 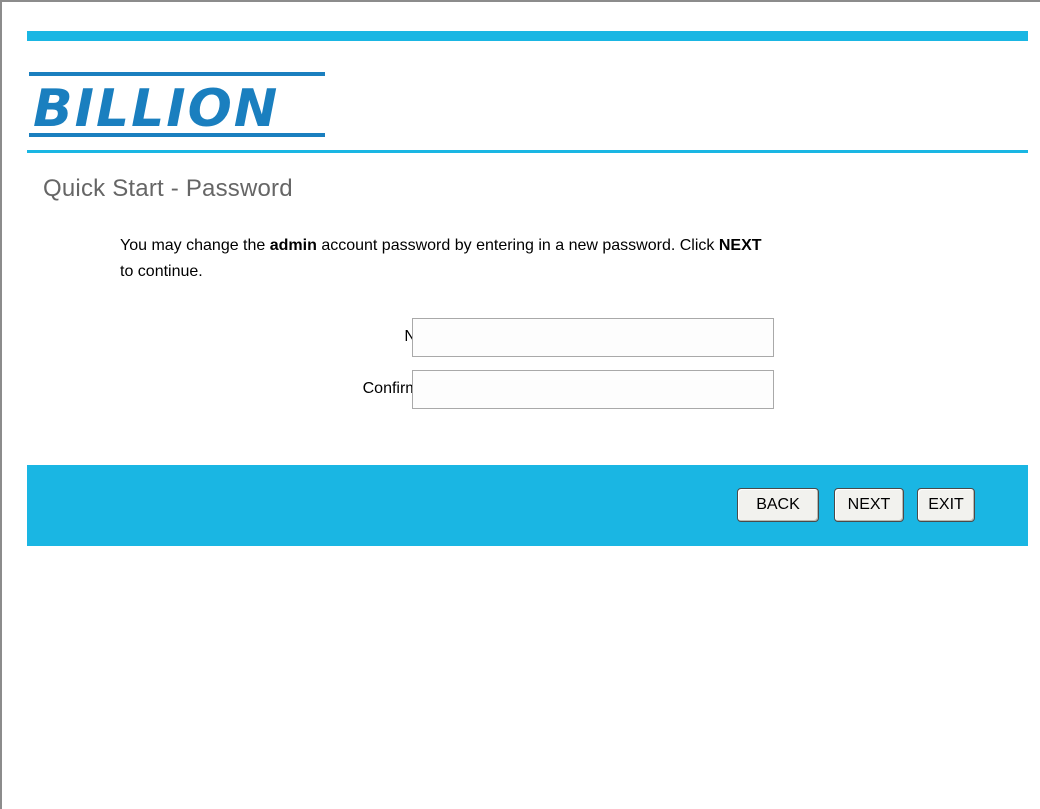 What do you see at coordinates (527, 151) in the screenshot?
I see `header-rule` at bounding box center [527, 151].